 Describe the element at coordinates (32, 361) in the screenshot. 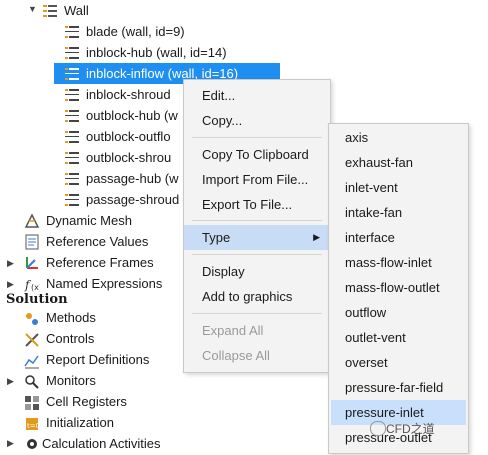

I see `report-definitions-icon` at that location.